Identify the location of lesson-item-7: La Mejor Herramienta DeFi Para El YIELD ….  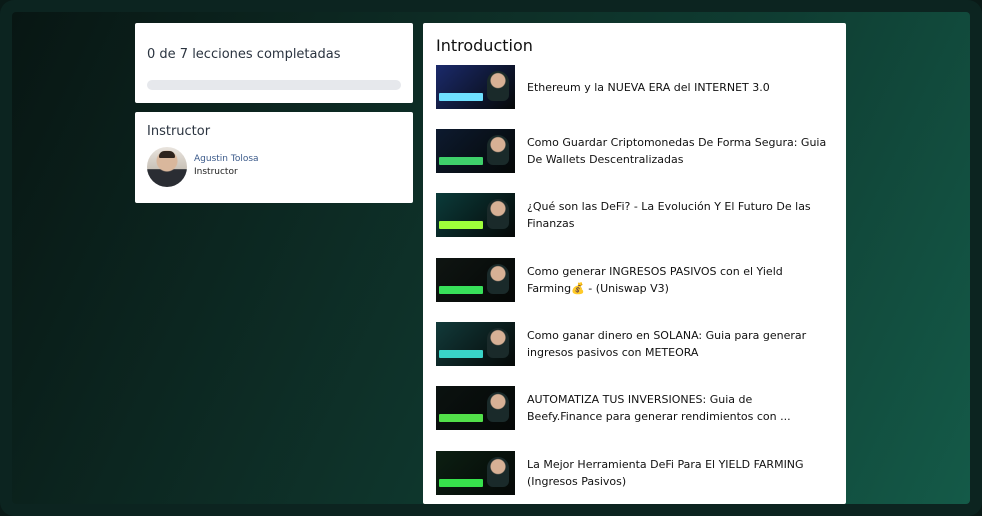
(636, 473).